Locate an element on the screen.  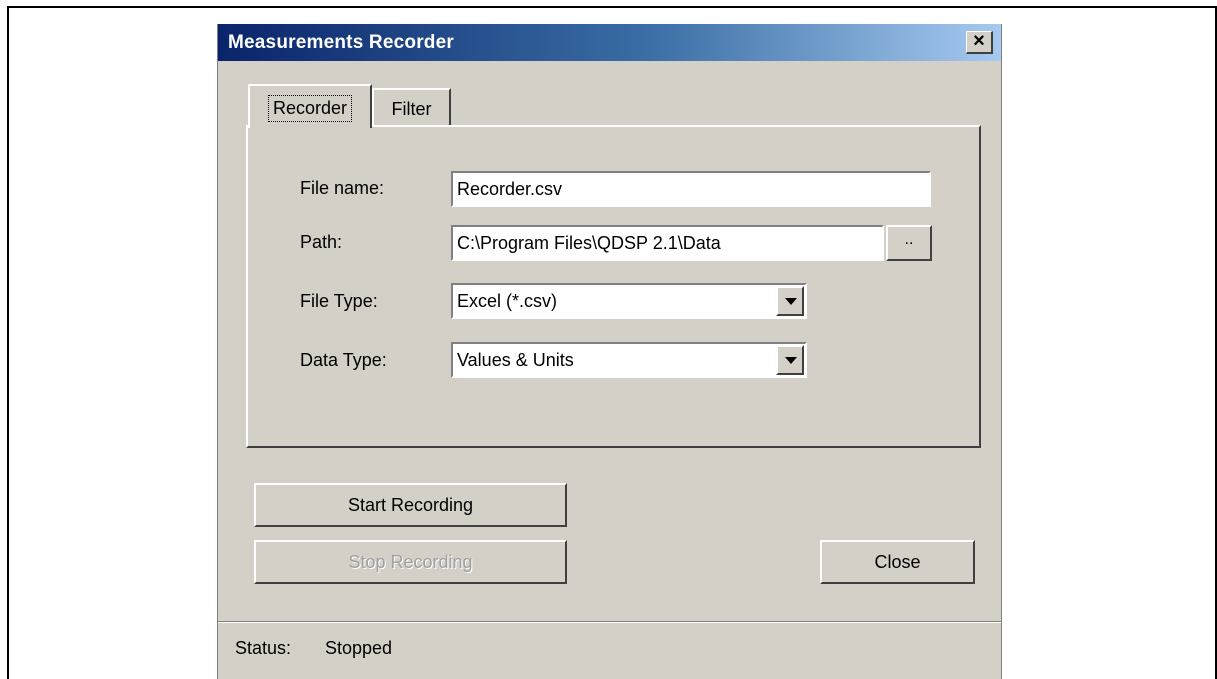
tab-filter: Filter is located at coordinates (411, 108).